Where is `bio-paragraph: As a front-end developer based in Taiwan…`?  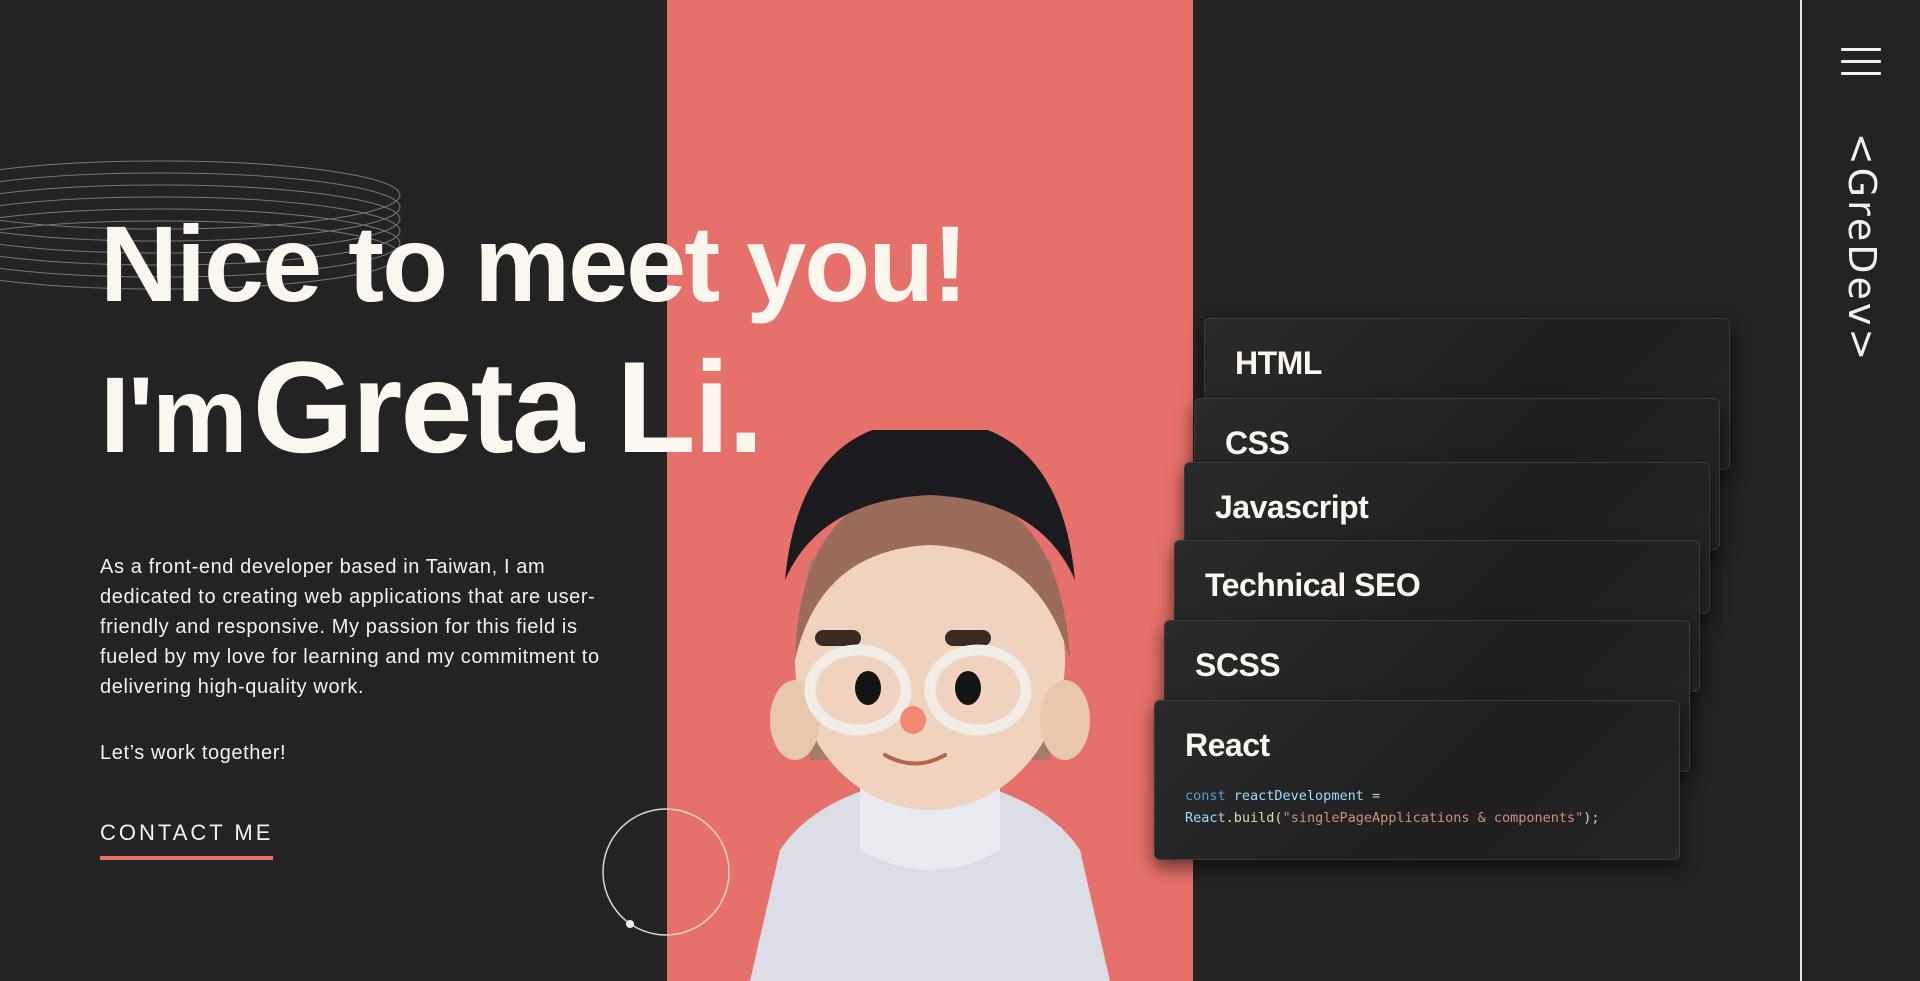
bio-paragraph: As a front-end developer based in Taiwan… is located at coordinates (350, 627).